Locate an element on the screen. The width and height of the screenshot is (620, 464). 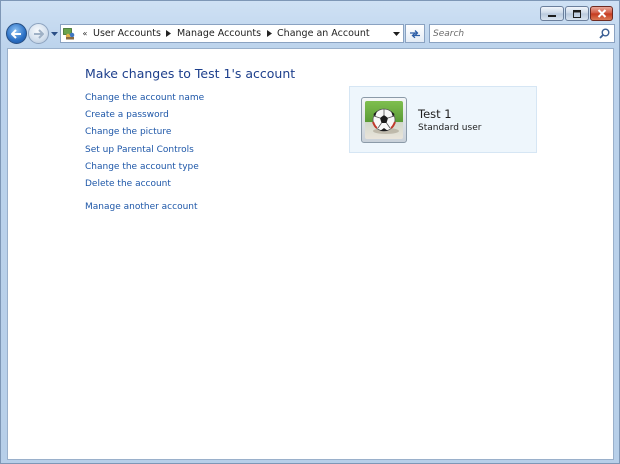
create-password-link: Create a password is located at coordinates (144, 115).